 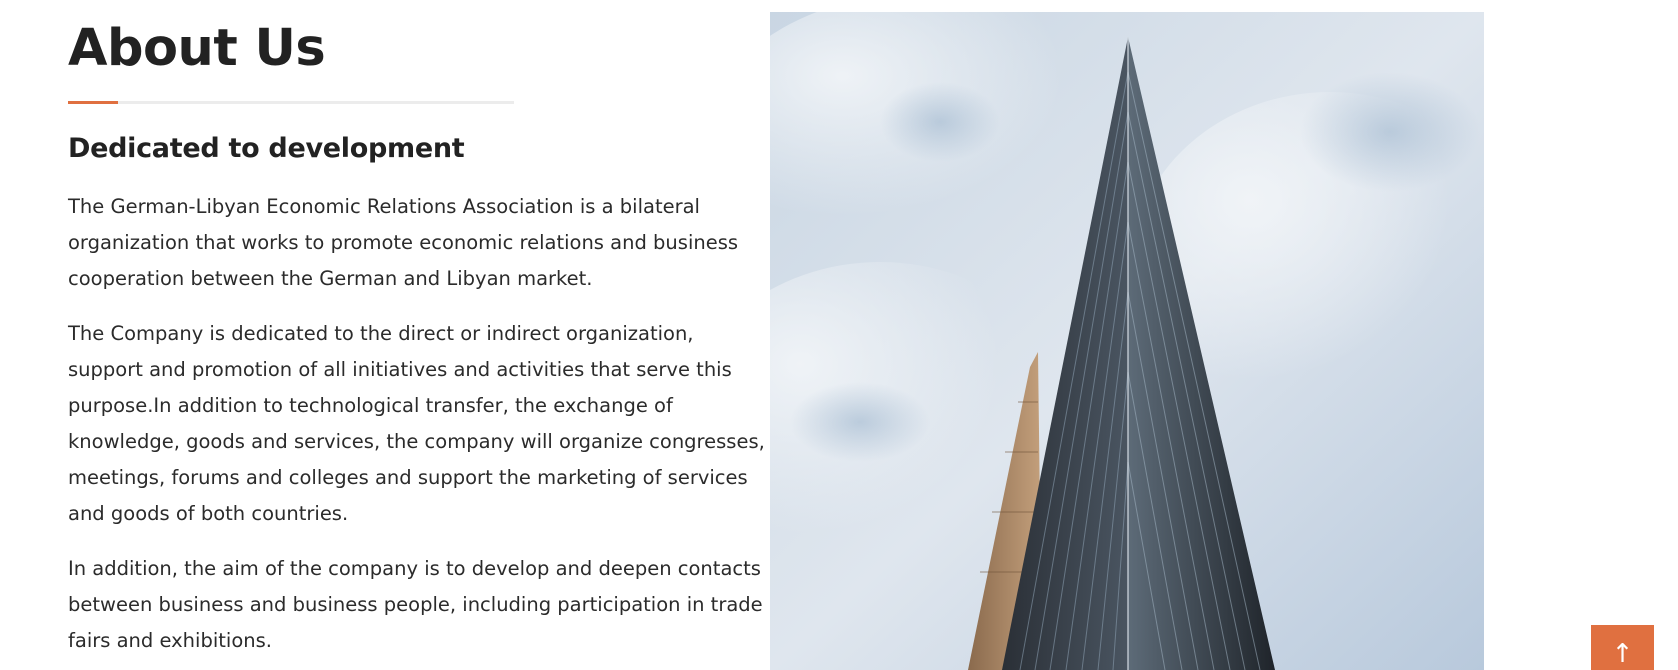 I want to click on title-divider, so click(x=291, y=102).